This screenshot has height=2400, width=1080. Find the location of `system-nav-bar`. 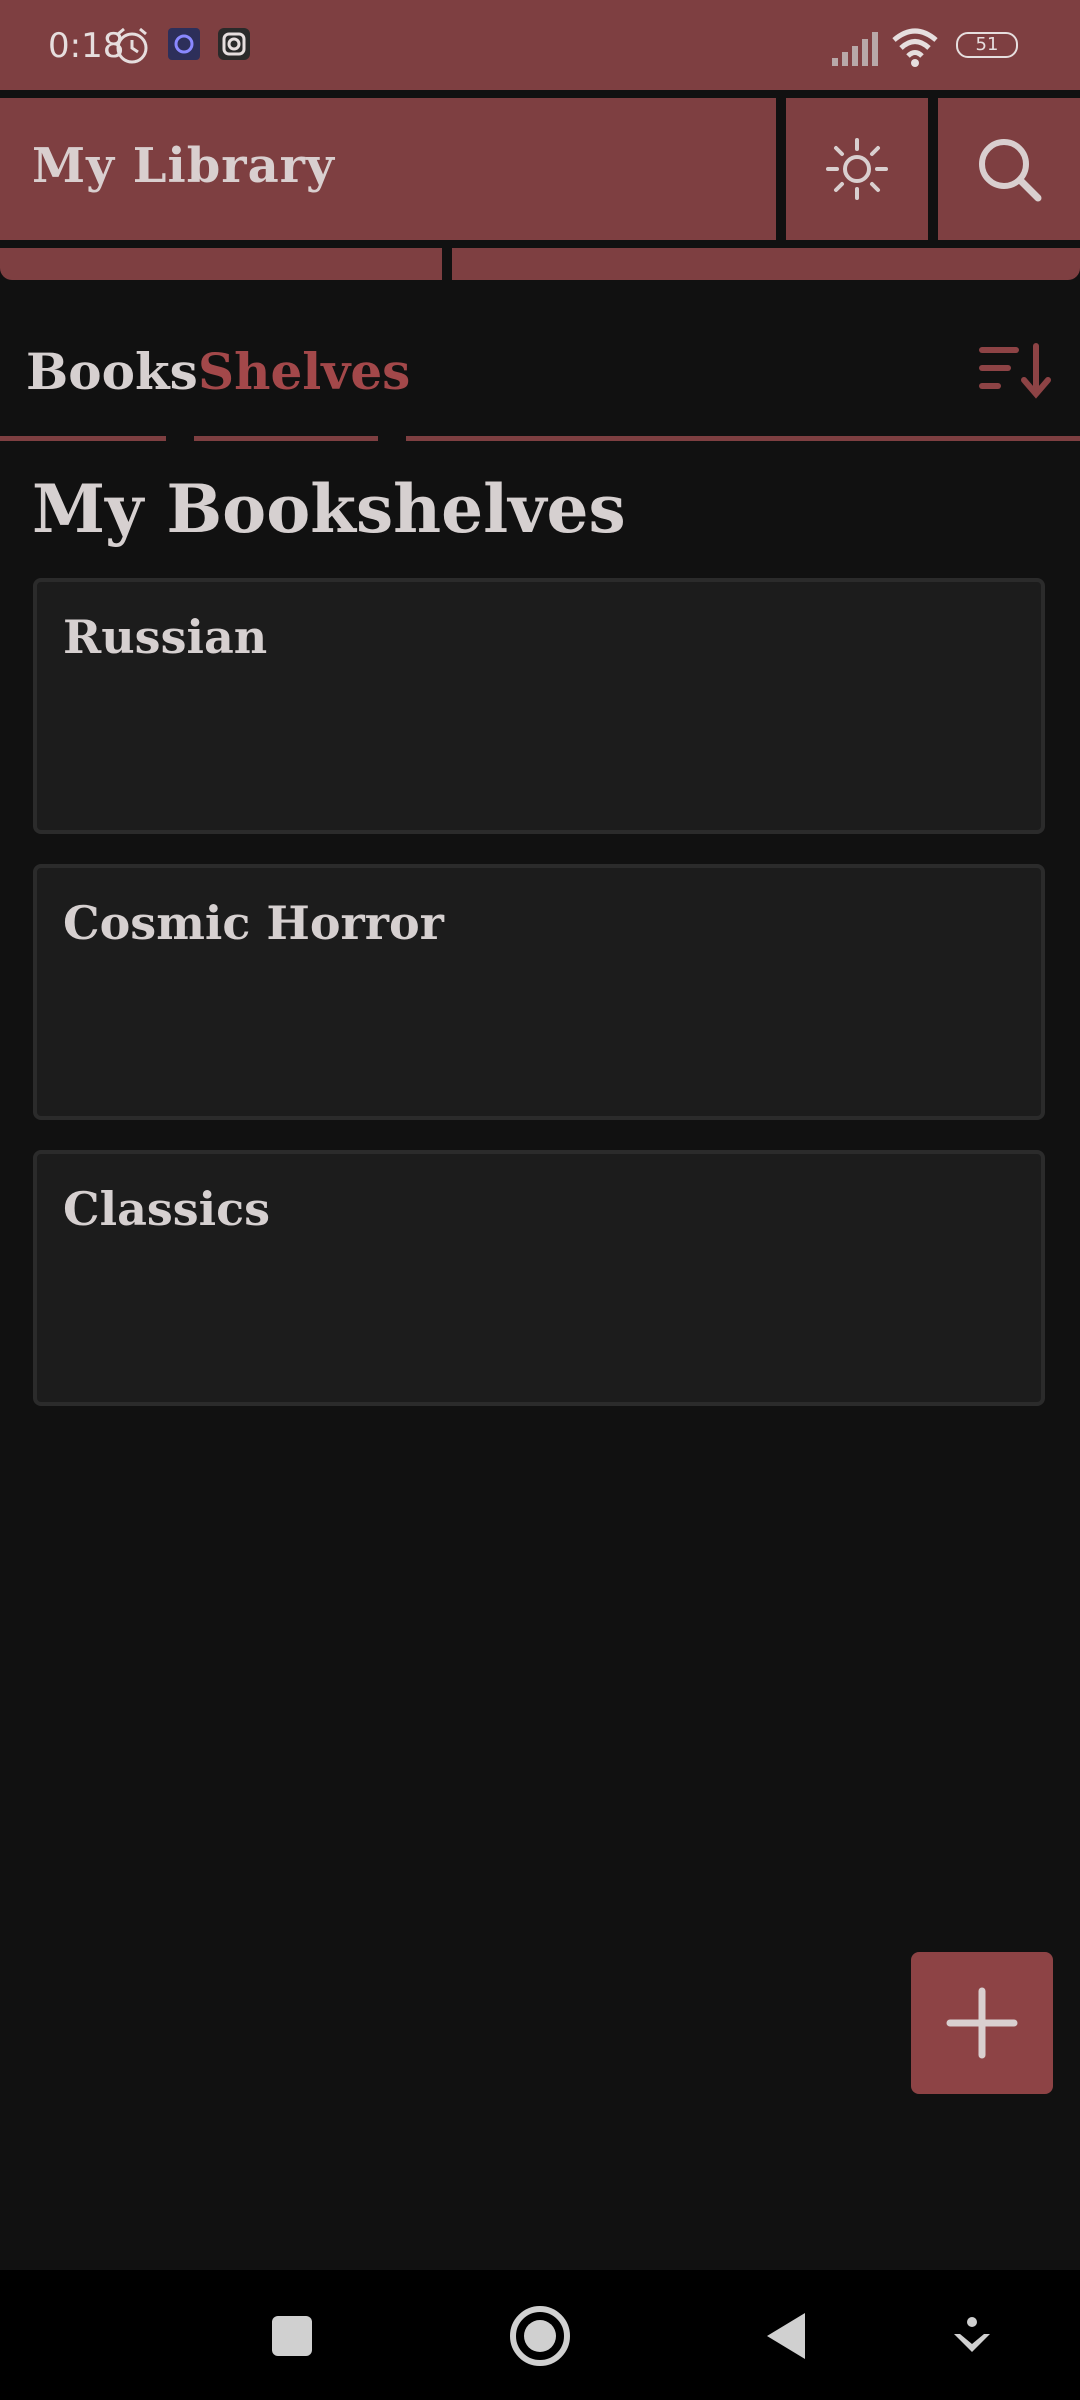

system-nav-bar is located at coordinates (540, 2335).